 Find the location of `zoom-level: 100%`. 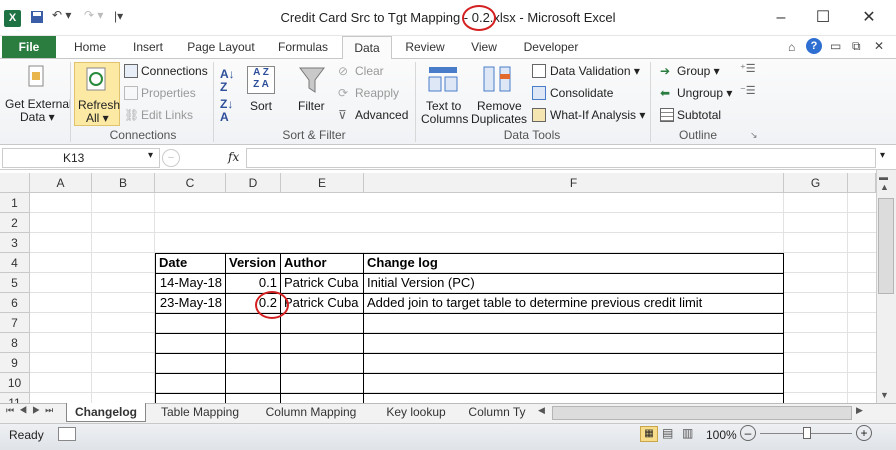

zoom-level: 100% is located at coordinates (721, 435).